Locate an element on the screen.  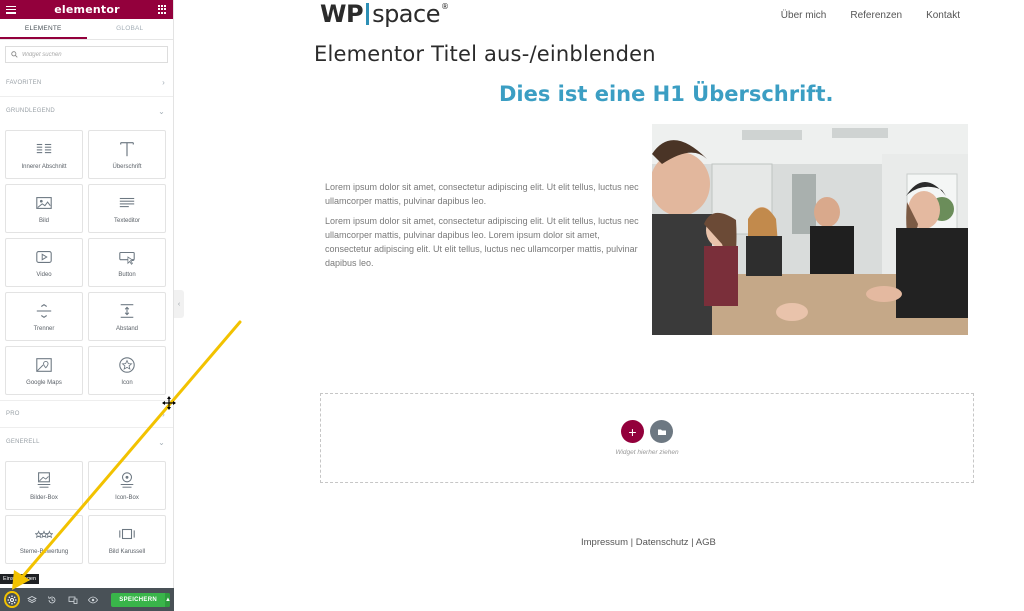
widget-video: Video is located at coordinates (44, 262).